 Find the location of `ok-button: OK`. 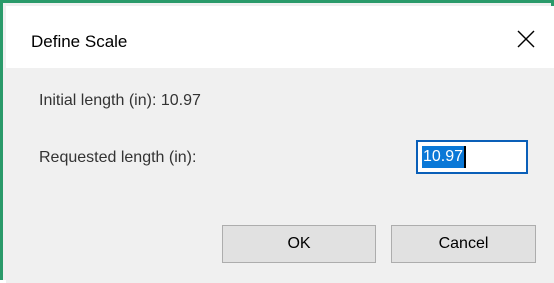

ok-button: OK is located at coordinates (299, 244).